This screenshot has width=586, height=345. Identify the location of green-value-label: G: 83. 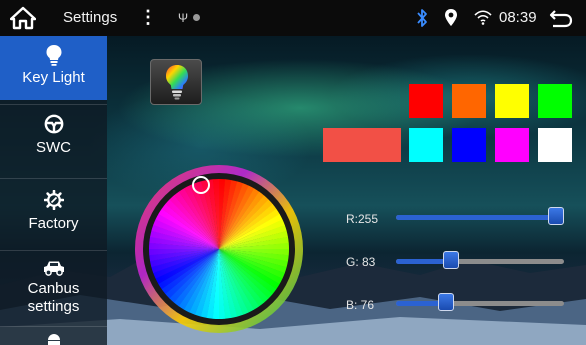
(361, 262).